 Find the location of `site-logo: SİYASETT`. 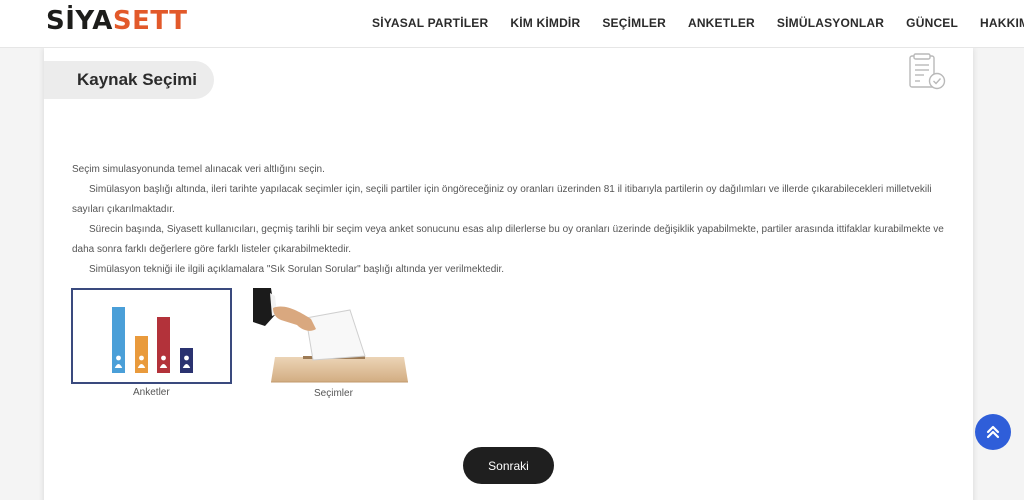

site-logo: SİYASETT is located at coordinates (116, 21).